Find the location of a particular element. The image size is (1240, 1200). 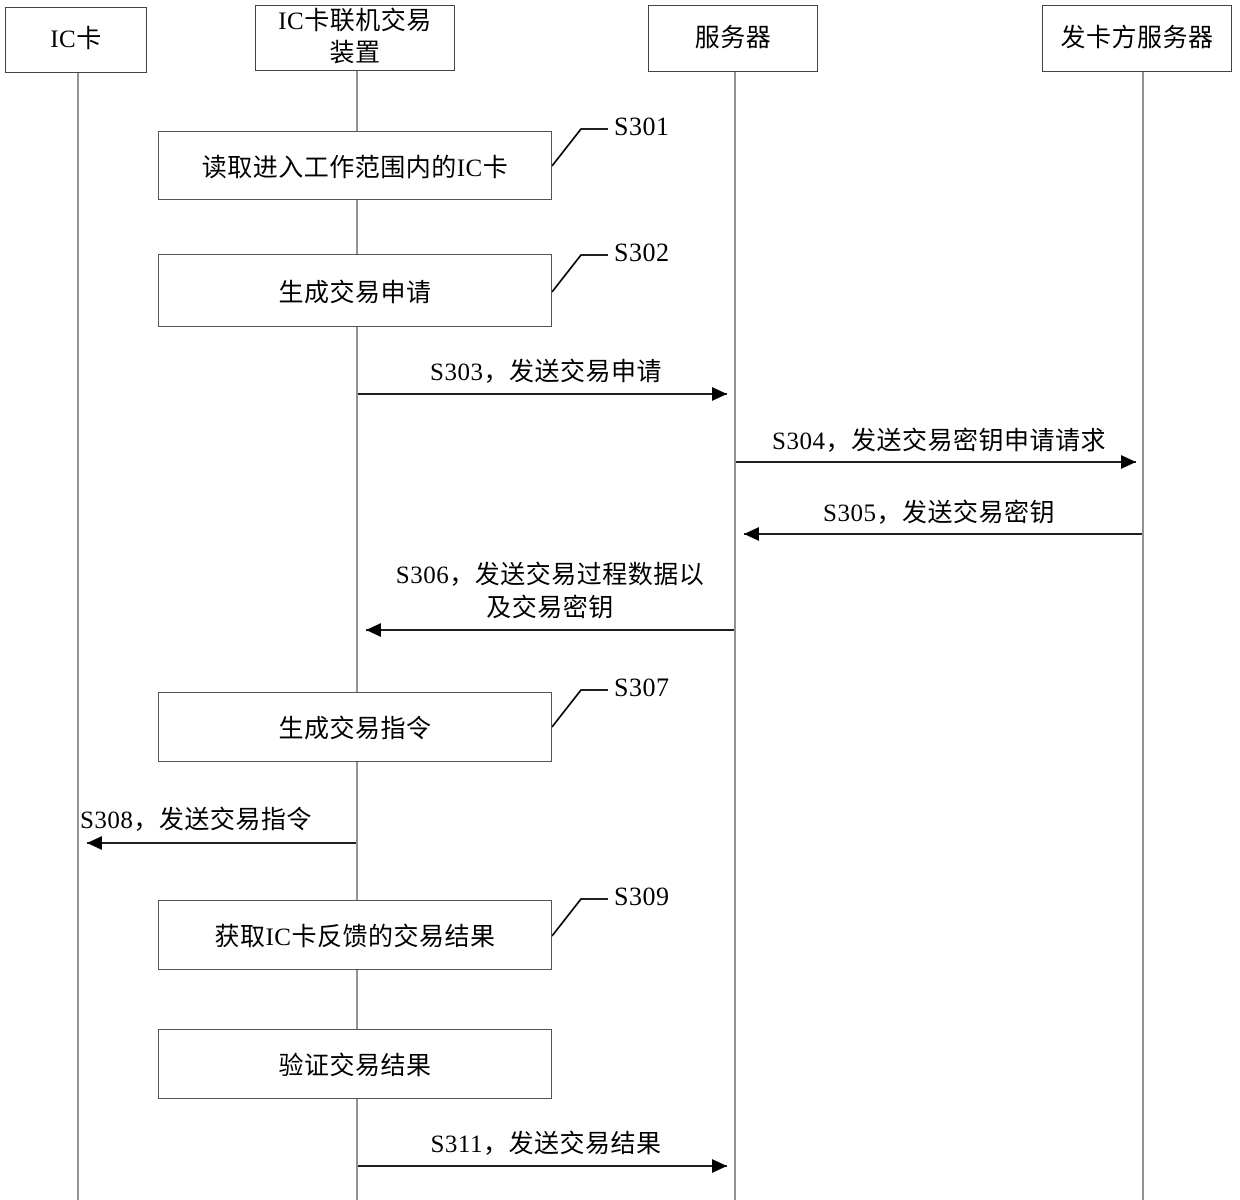

leader-line-s301 is located at coordinates (579, 147).